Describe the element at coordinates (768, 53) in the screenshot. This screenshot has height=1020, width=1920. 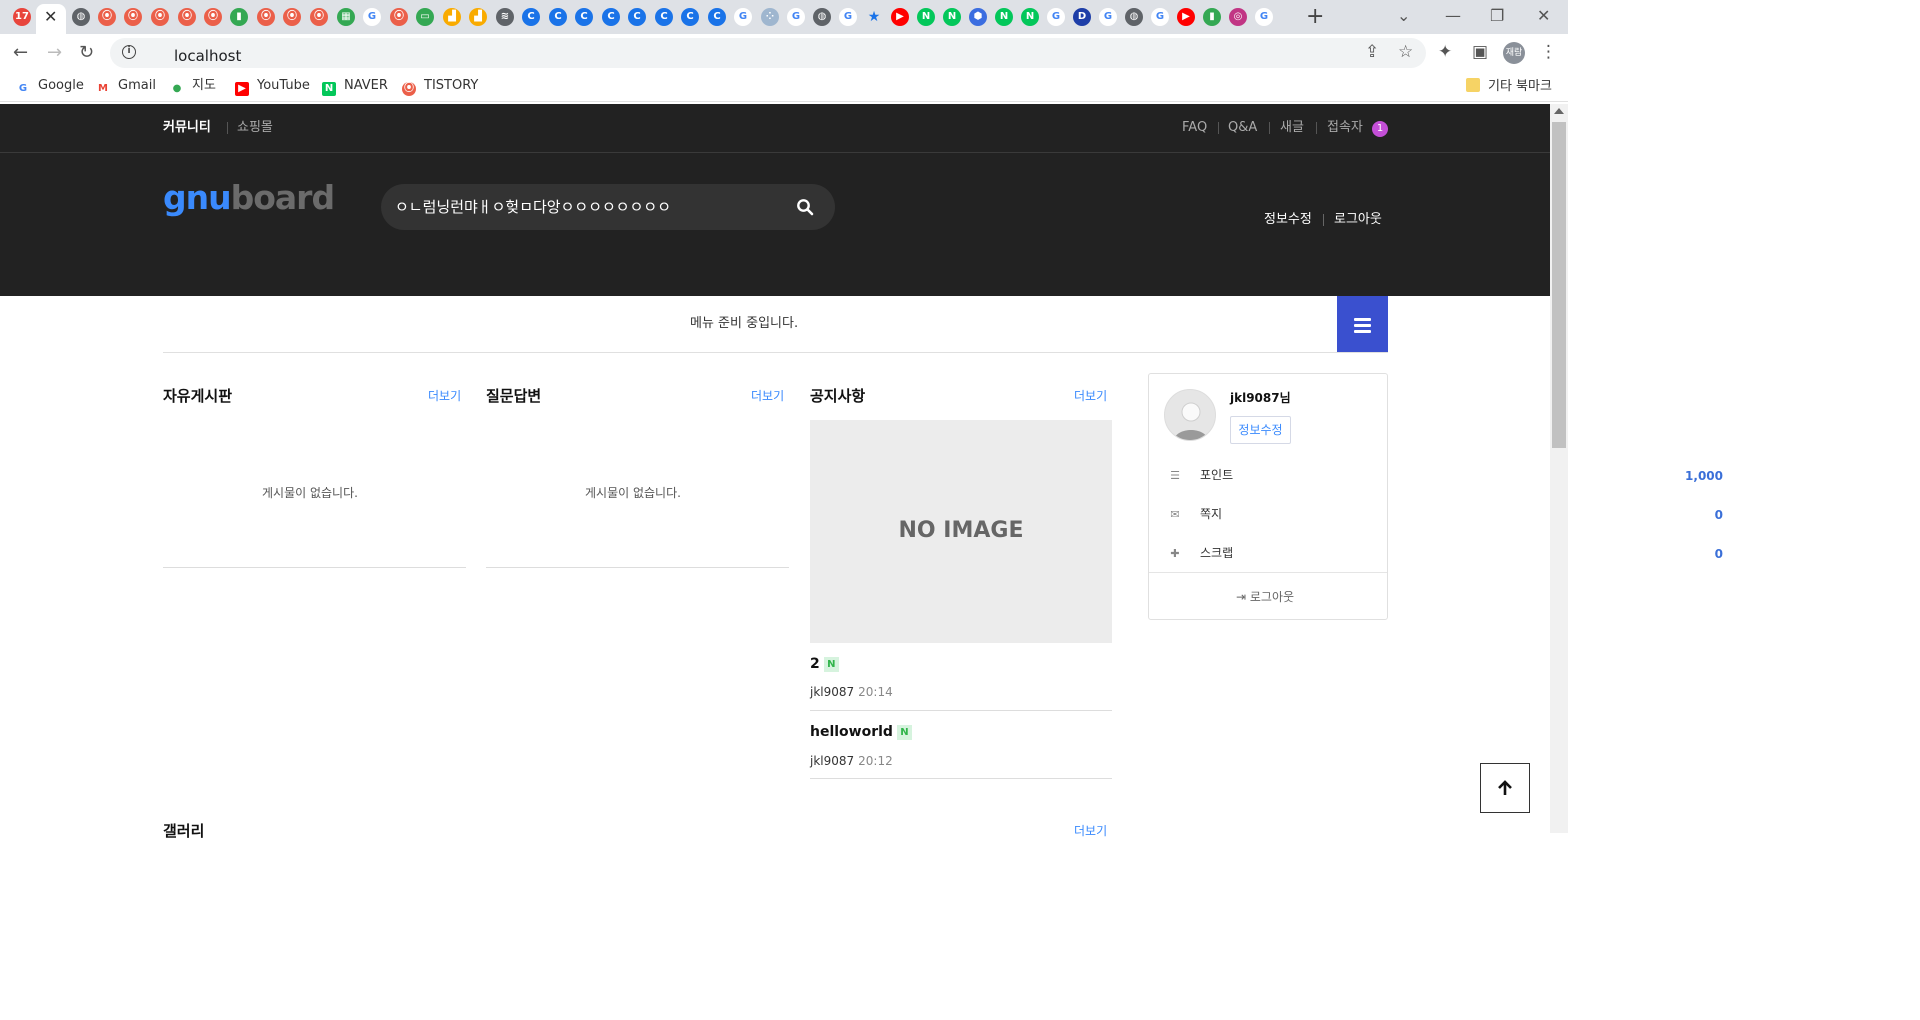
I see `address-bar: localhost` at that location.